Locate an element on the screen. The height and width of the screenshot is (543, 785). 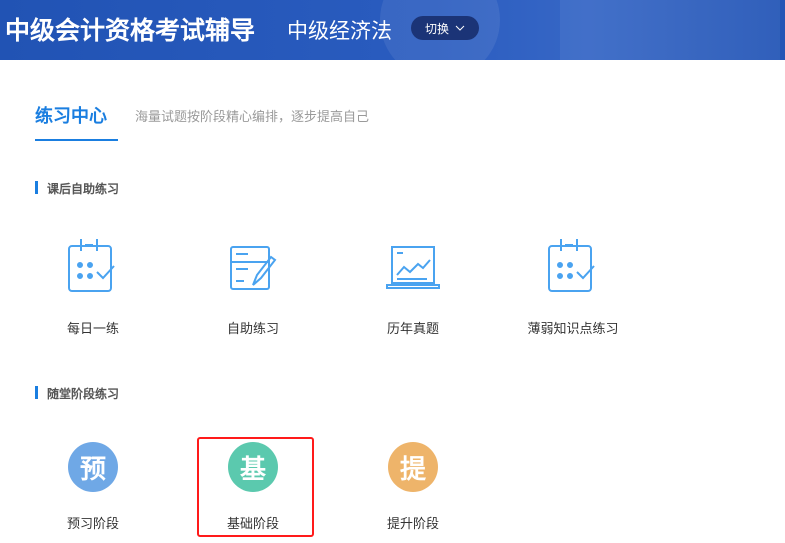
item-advanced-stage: 提 提升阶段 is located at coordinates (413, 487).